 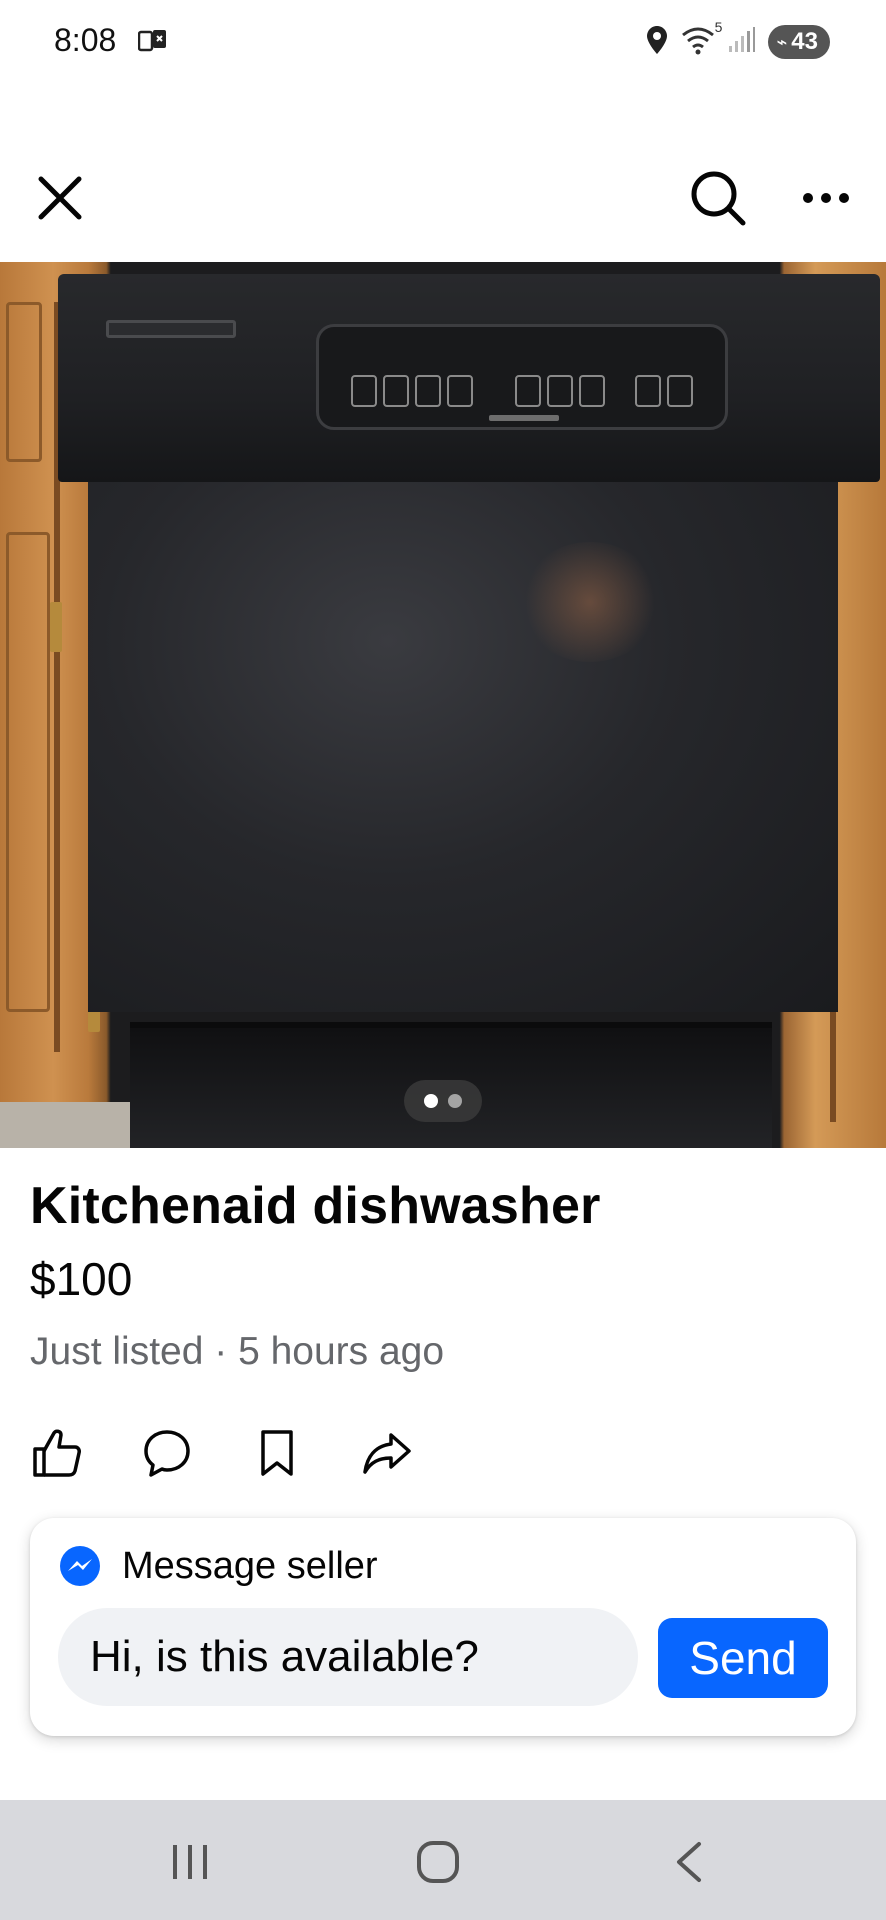 I want to click on action-row, so click(x=222, y=1453).